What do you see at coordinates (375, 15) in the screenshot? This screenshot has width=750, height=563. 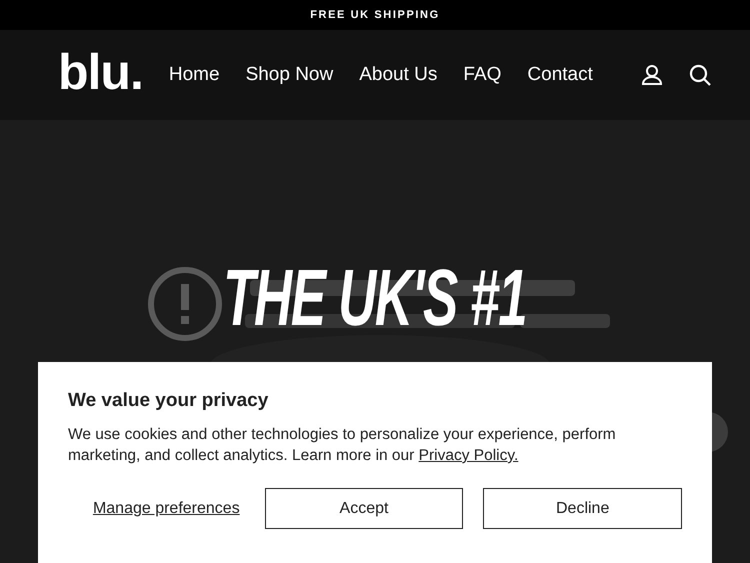 I see `announcement-text: FREE UK SHIPPING` at bounding box center [375, 15].